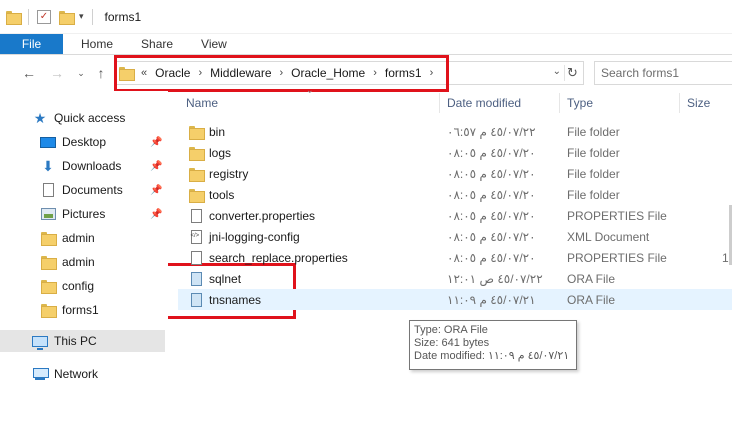 This screenshot has height=428, width=732. Describe the element at coordinates (617, 215) in the screenshot. I see `file-type: PROPERTIES File` at that location.